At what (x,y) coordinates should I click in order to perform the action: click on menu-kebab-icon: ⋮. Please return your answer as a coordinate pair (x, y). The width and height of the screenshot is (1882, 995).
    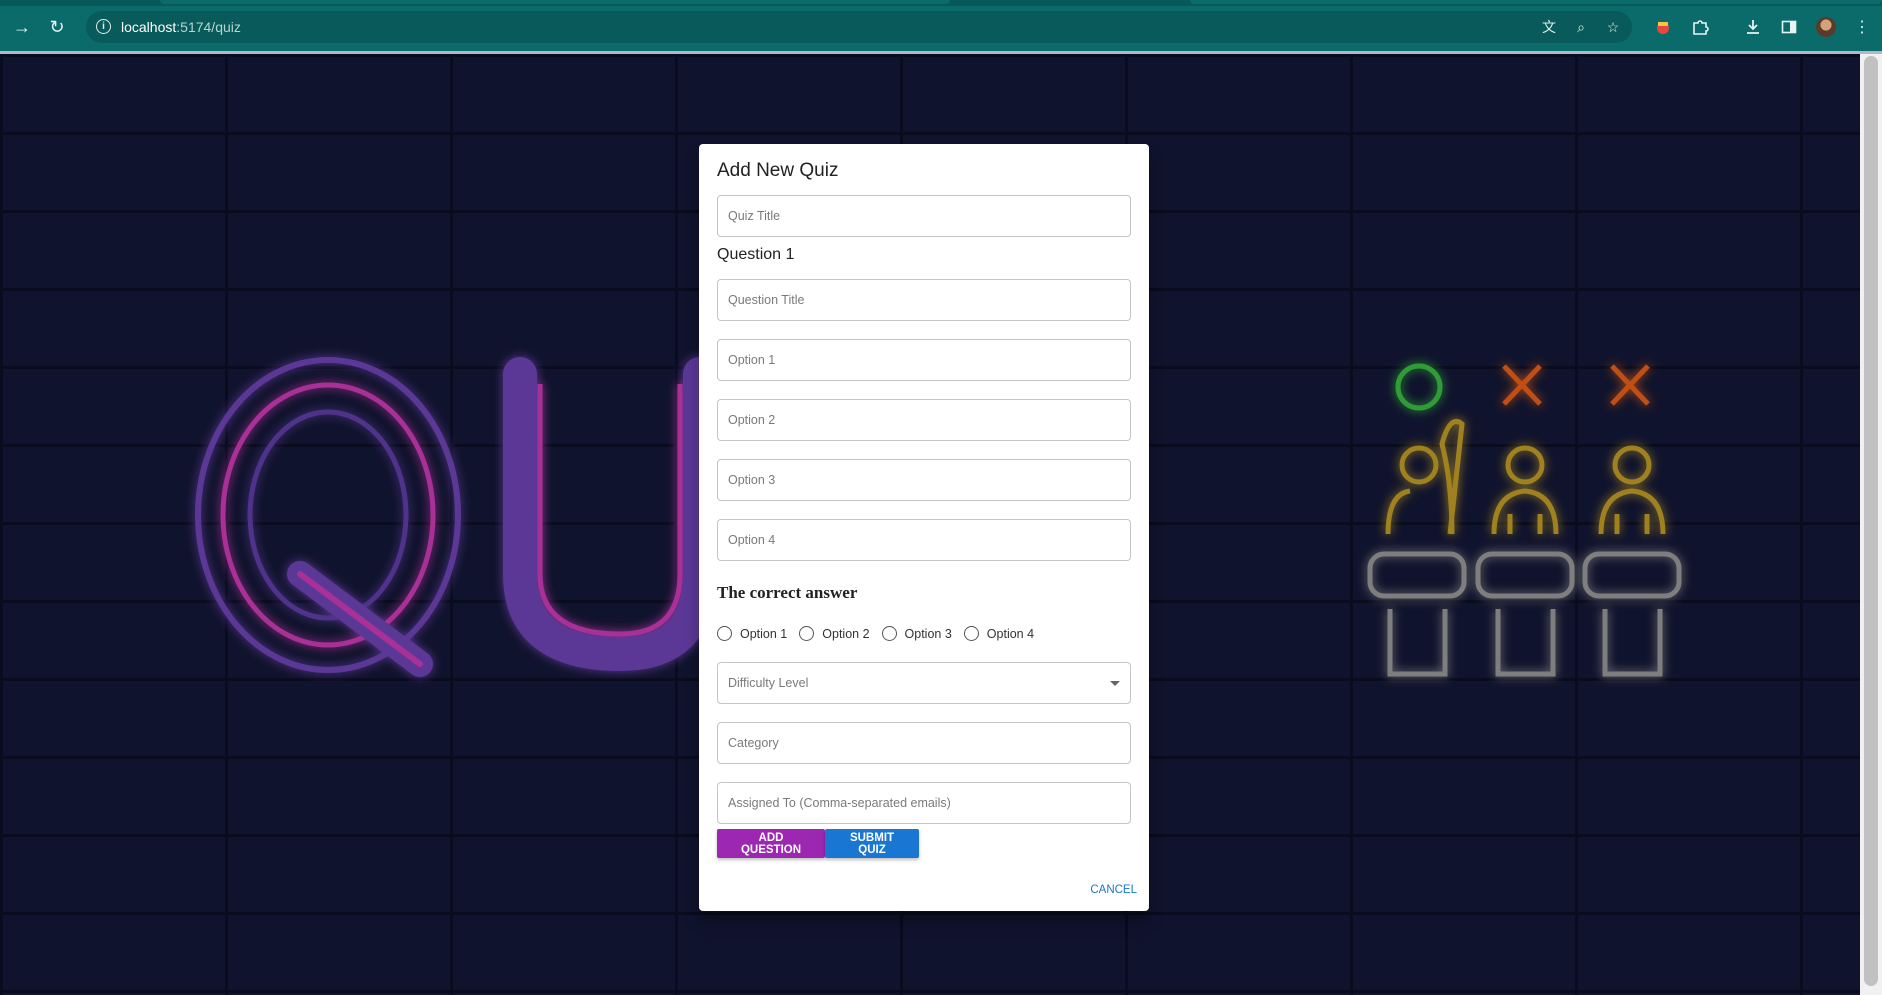
    Looking at the image, I should click on (1862, 27).